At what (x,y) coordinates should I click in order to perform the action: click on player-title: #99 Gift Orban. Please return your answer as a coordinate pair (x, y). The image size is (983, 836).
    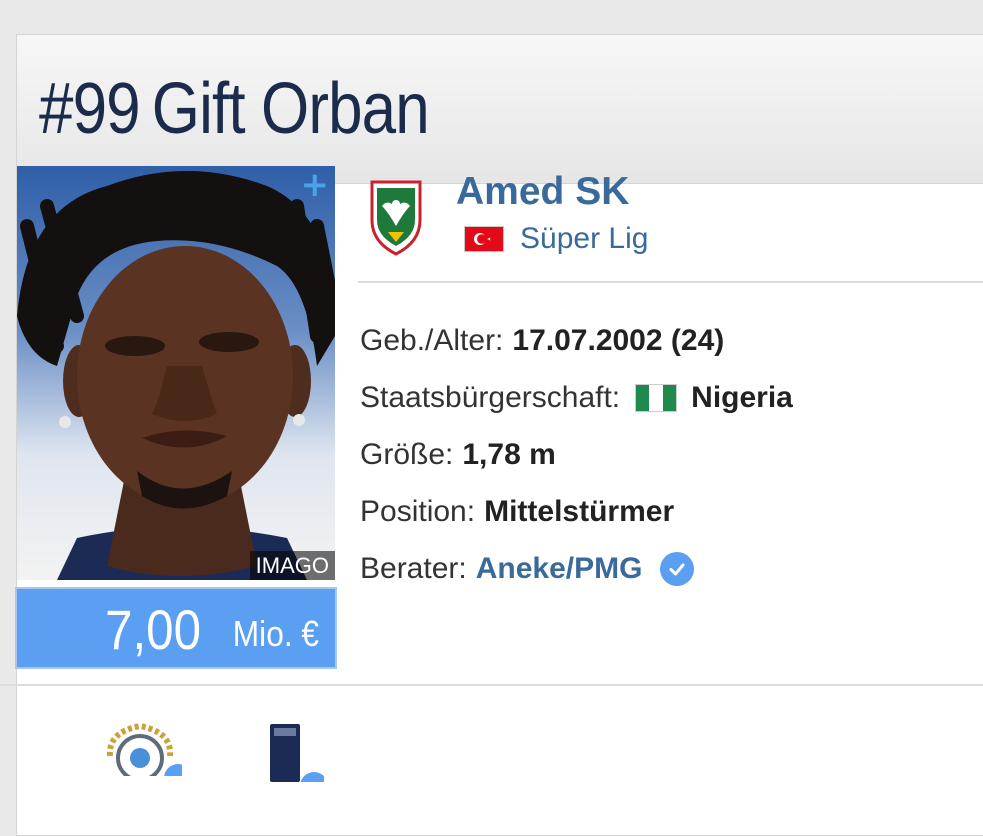
    Looking at the image, I should click on (234, 109).